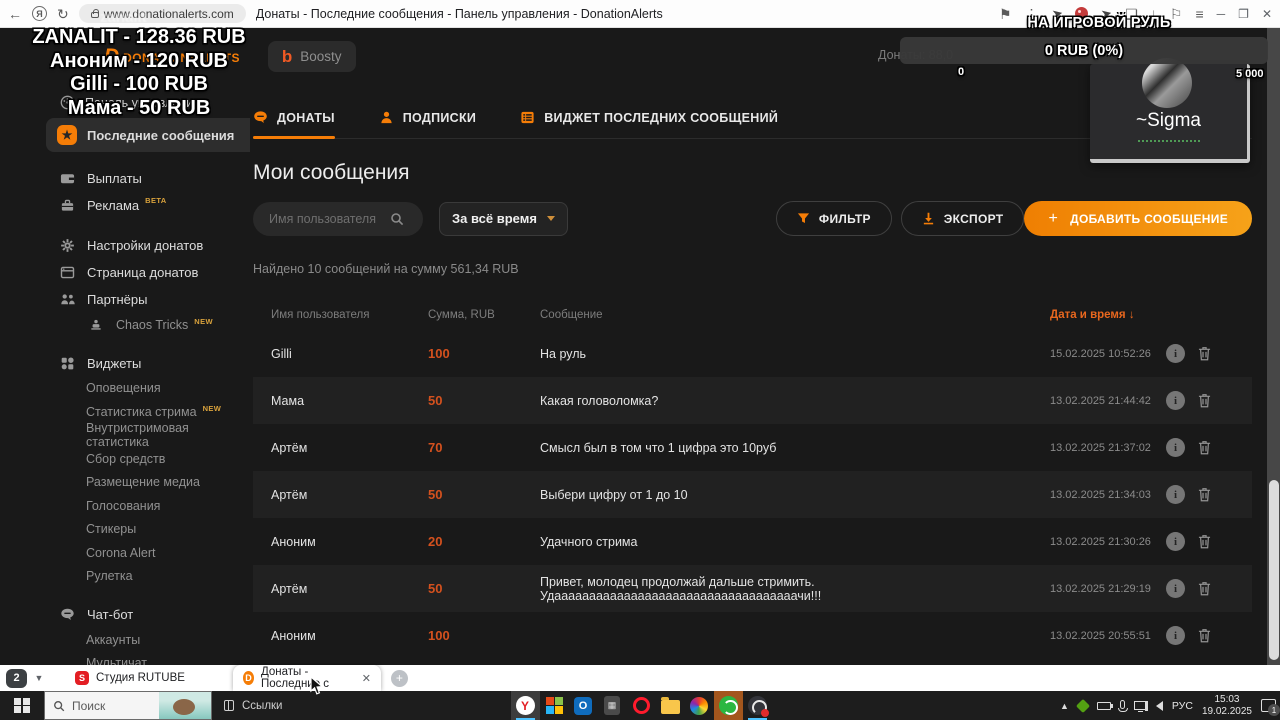 The width and height of the screenshot is (1280, 720). I want to click on battery-icon, so click(1104, 705).